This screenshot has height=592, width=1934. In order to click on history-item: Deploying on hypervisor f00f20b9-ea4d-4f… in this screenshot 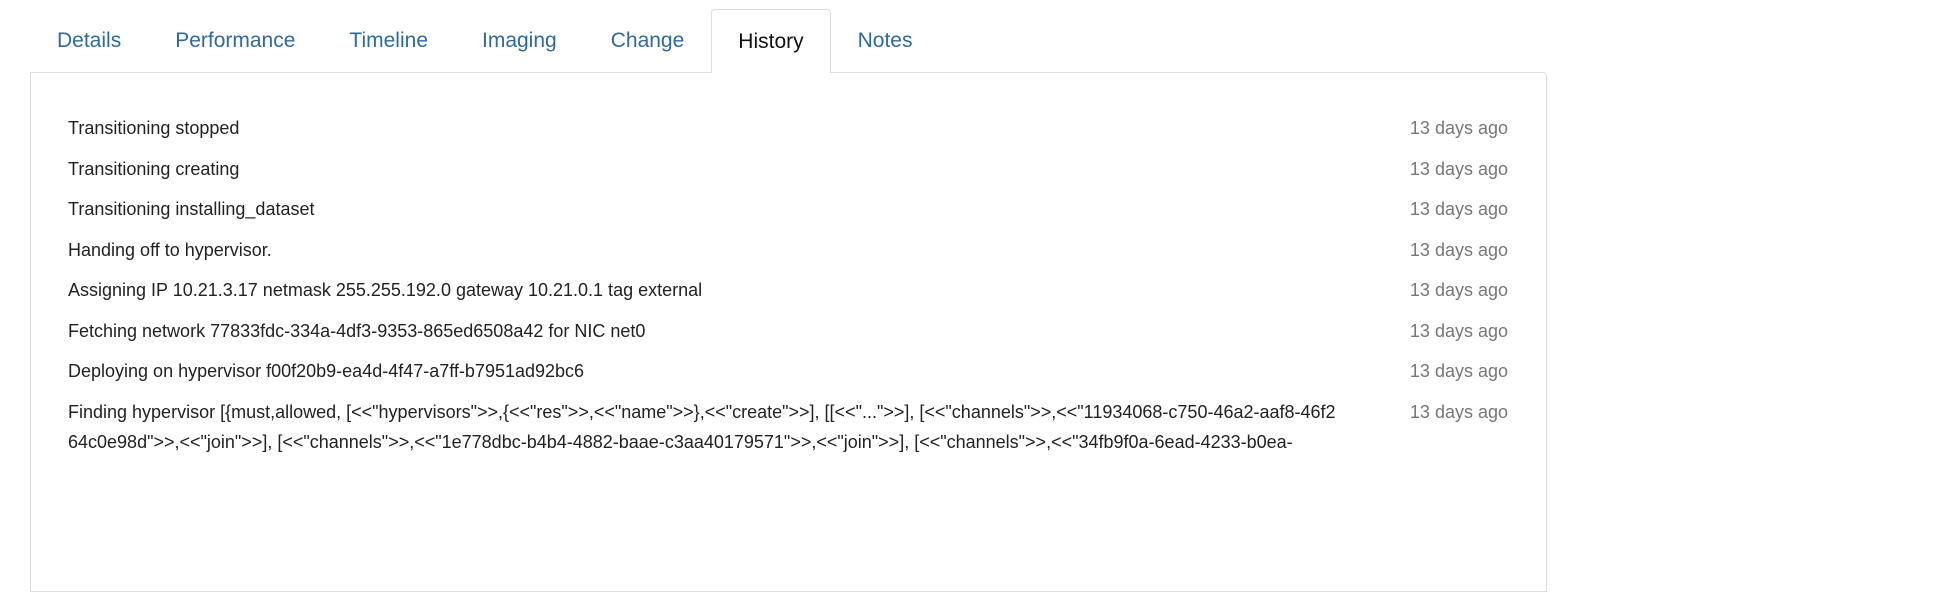, I will do `click(788, 371)`.